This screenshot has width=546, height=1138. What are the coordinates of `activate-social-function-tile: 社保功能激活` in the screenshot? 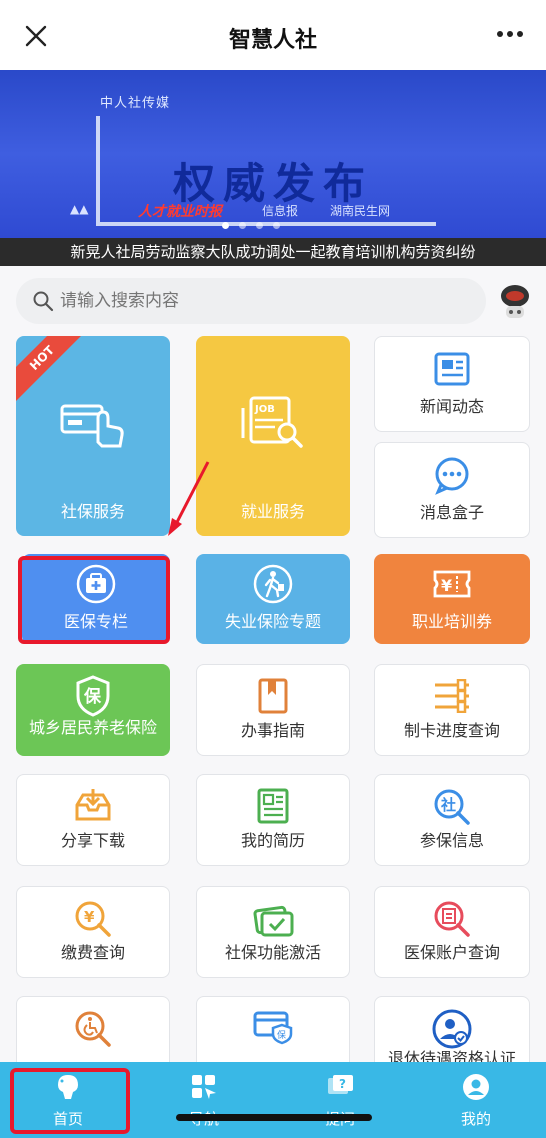 It's located at (273, 932).